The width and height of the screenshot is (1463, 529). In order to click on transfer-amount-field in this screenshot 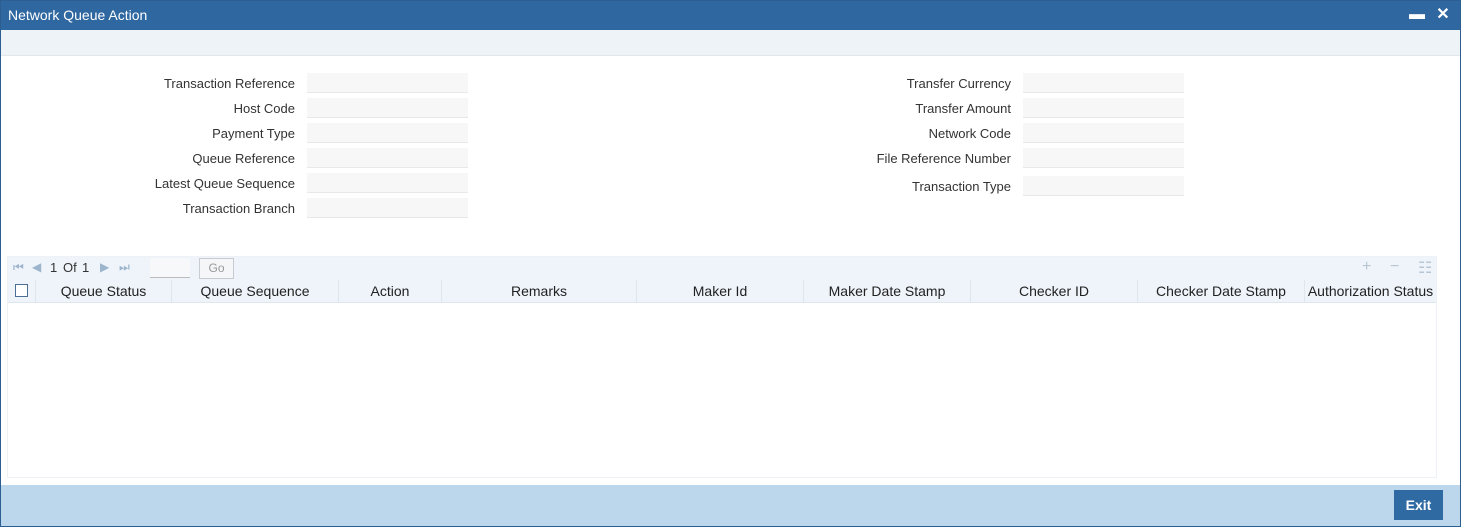, I will do `click(1103, 108)`.